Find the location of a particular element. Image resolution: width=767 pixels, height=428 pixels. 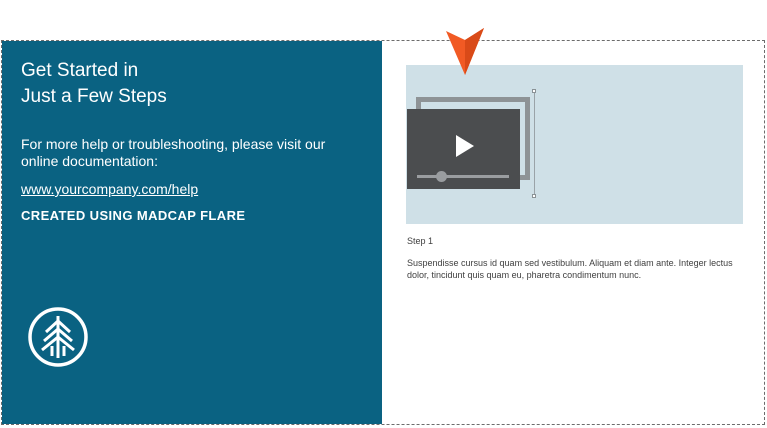

tree-icon is located at coordinates (58, 337).